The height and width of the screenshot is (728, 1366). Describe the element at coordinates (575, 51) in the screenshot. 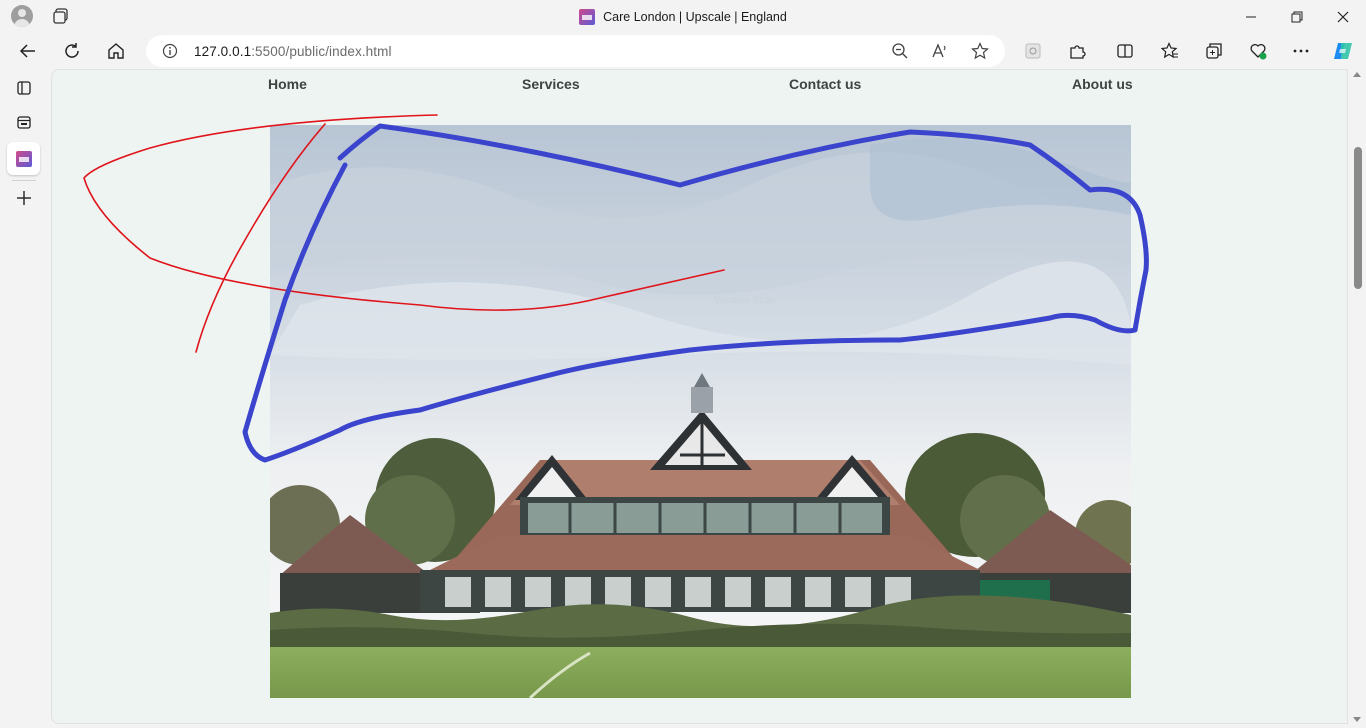

I see `address-bar: 127.0.0.1:5500/public/index.html` at that location.